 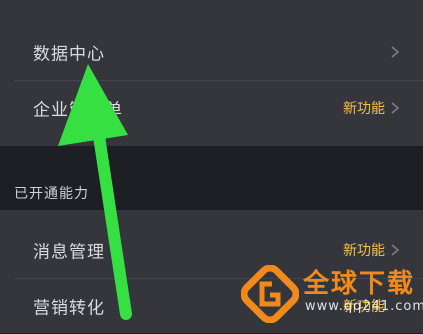 I want to click on section-title: 已开通能力, so click(x=51, y=194).